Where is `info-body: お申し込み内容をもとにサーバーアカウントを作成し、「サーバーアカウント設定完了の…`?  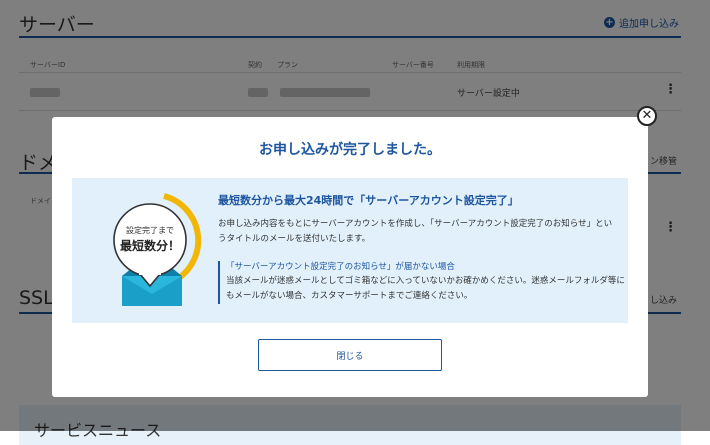 info-body: お申し込み内容をもとにサーバーアカウントを作成し、「サーバーアカウント設定完了の… is located at coordinates (415, 231).